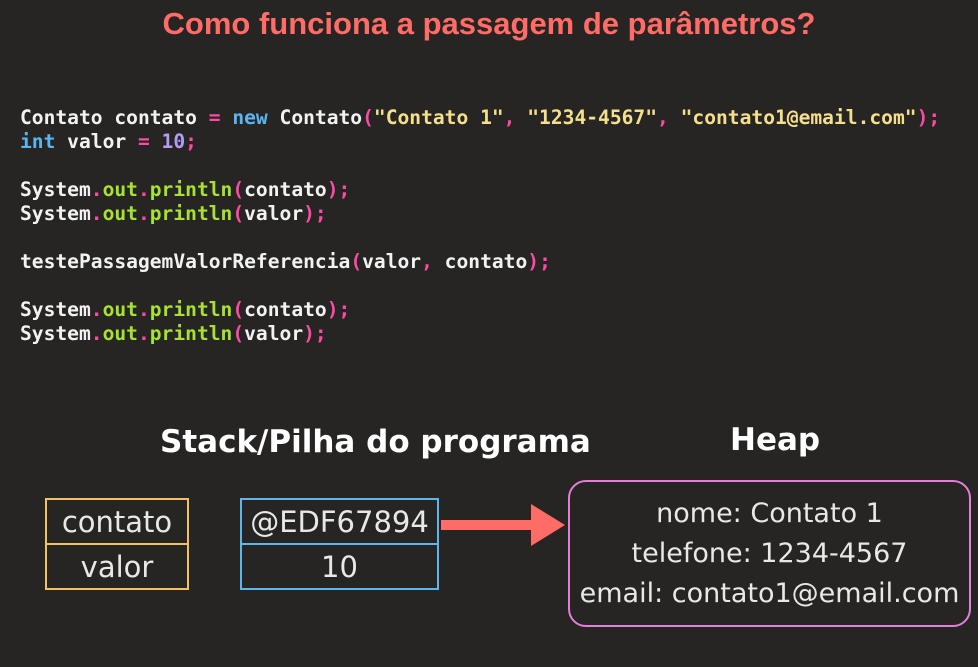 The image size is (978, 667). I want to click on stack-title: Stack/Pilha do programa, so click(375, 442).